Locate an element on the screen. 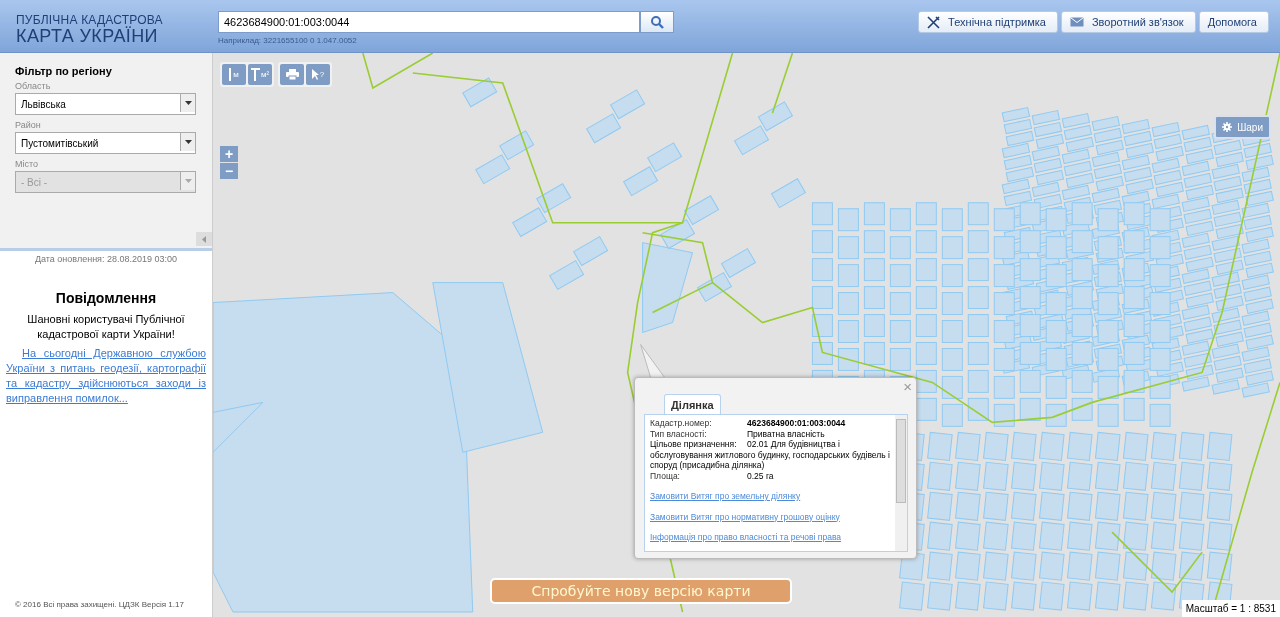  parcel-info-text: Цільове призначення: 02.01 Для будівництва і обслуговування житлового будинку, господарських будівель і споруд (присадибна ділянка) is located at coordinates (770, 455).